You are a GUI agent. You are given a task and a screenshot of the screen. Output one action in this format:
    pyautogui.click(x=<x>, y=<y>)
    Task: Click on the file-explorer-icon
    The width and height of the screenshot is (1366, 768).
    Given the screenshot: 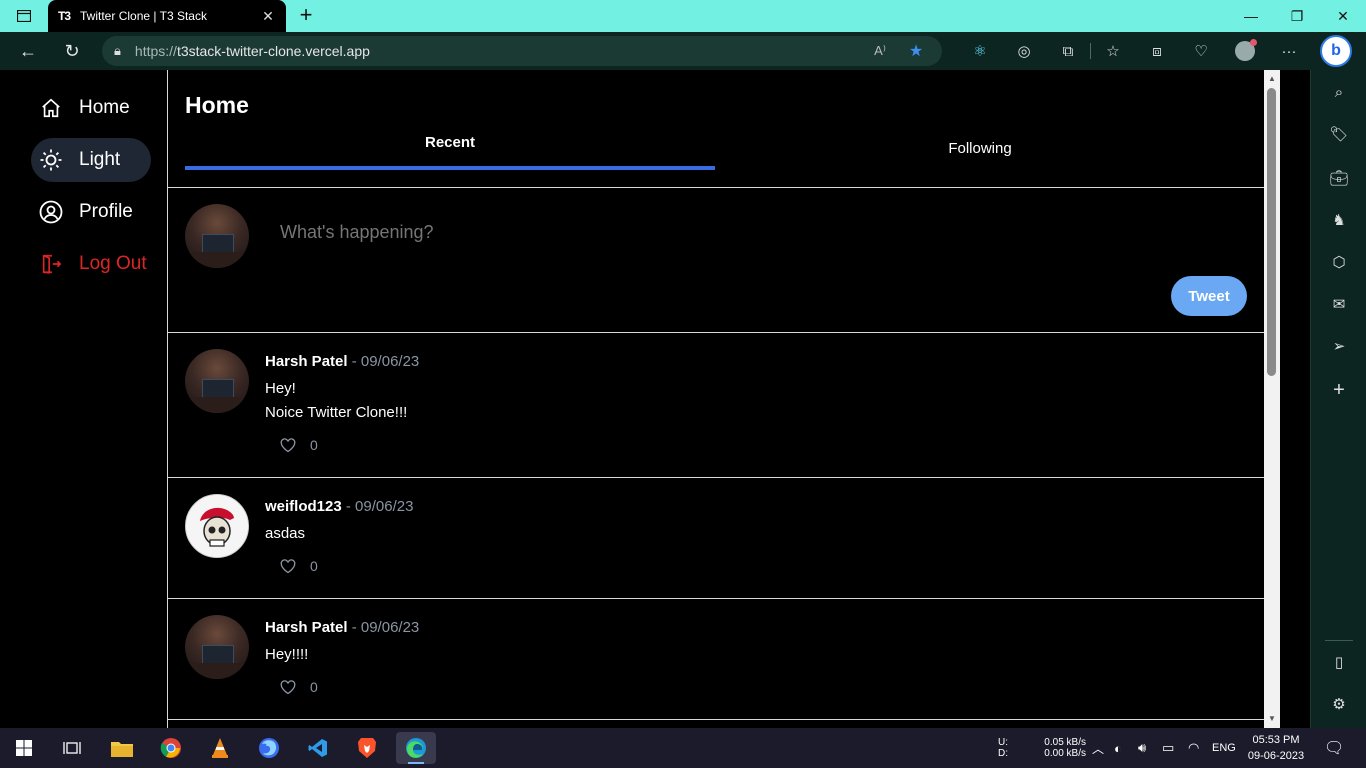 What is the action you would take?
    pyautogui.click(x=122, y=748)
    